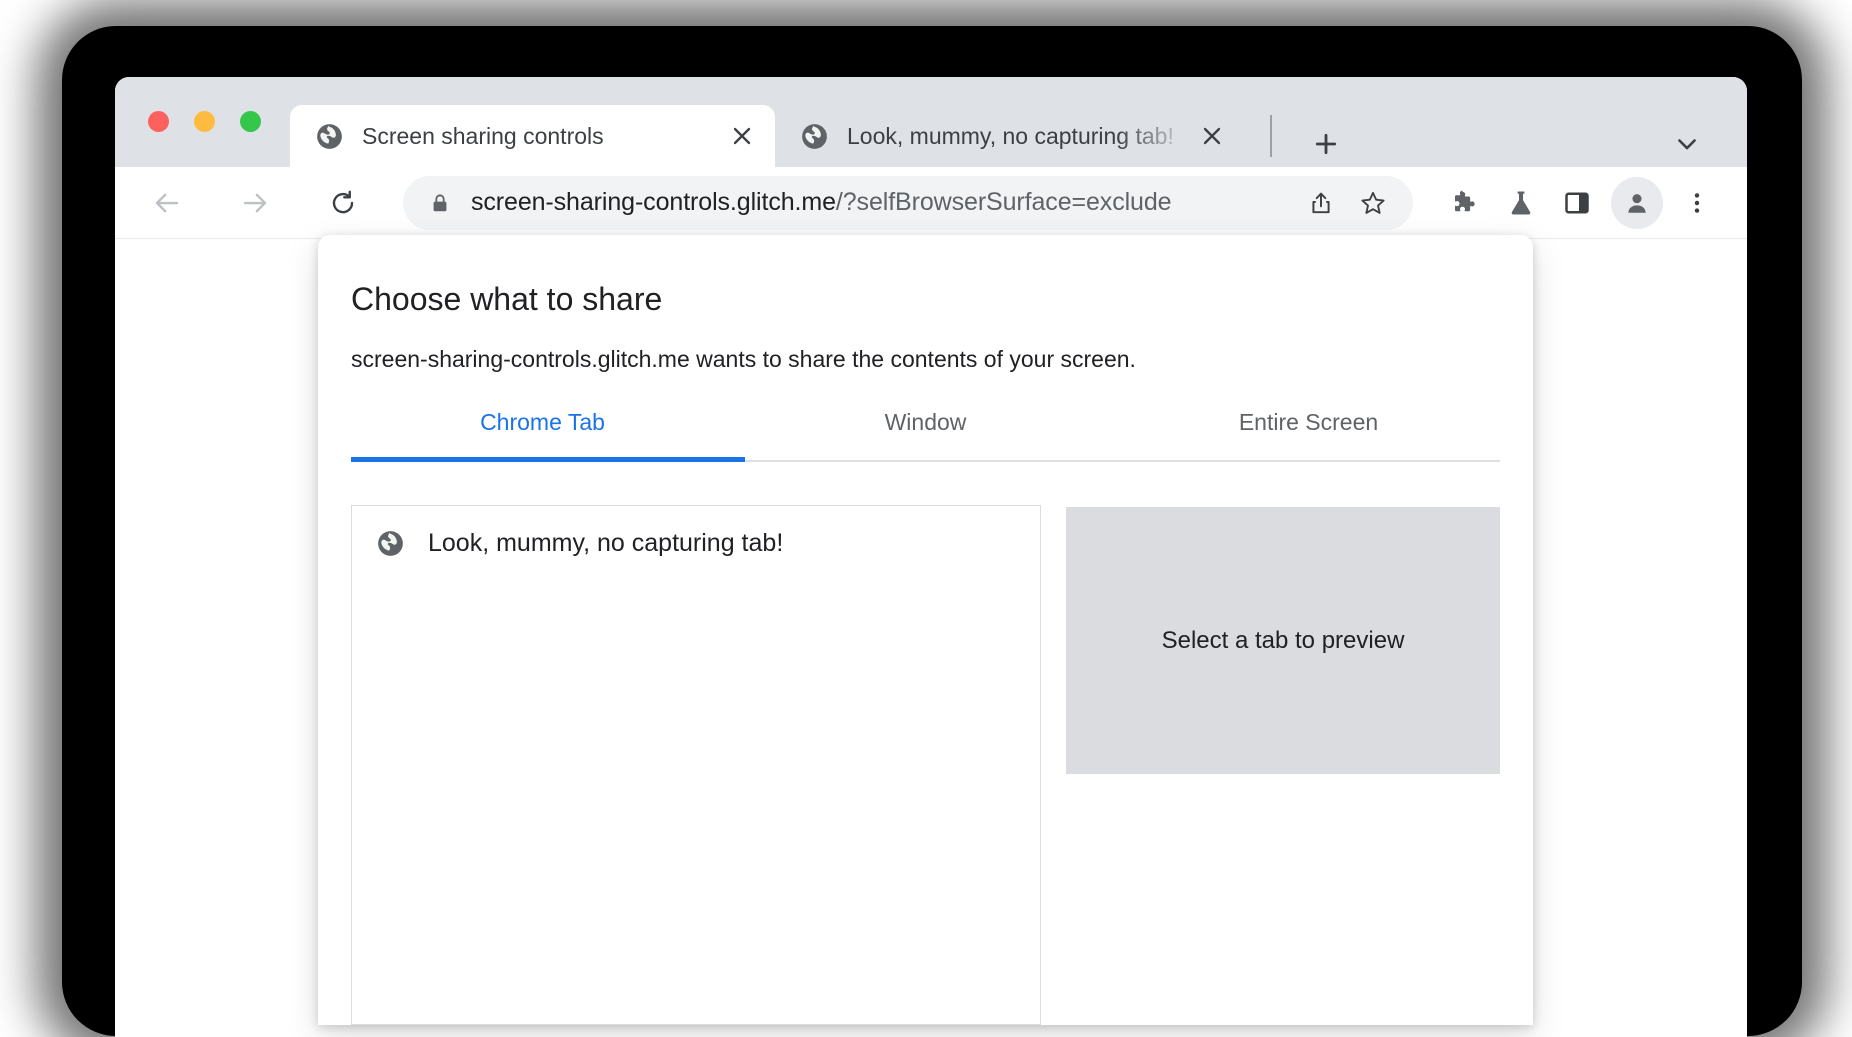  What do you see at coordinates (440, 203) in the screenshot?
I see `lock-icon` at bounding box center [440, 203].